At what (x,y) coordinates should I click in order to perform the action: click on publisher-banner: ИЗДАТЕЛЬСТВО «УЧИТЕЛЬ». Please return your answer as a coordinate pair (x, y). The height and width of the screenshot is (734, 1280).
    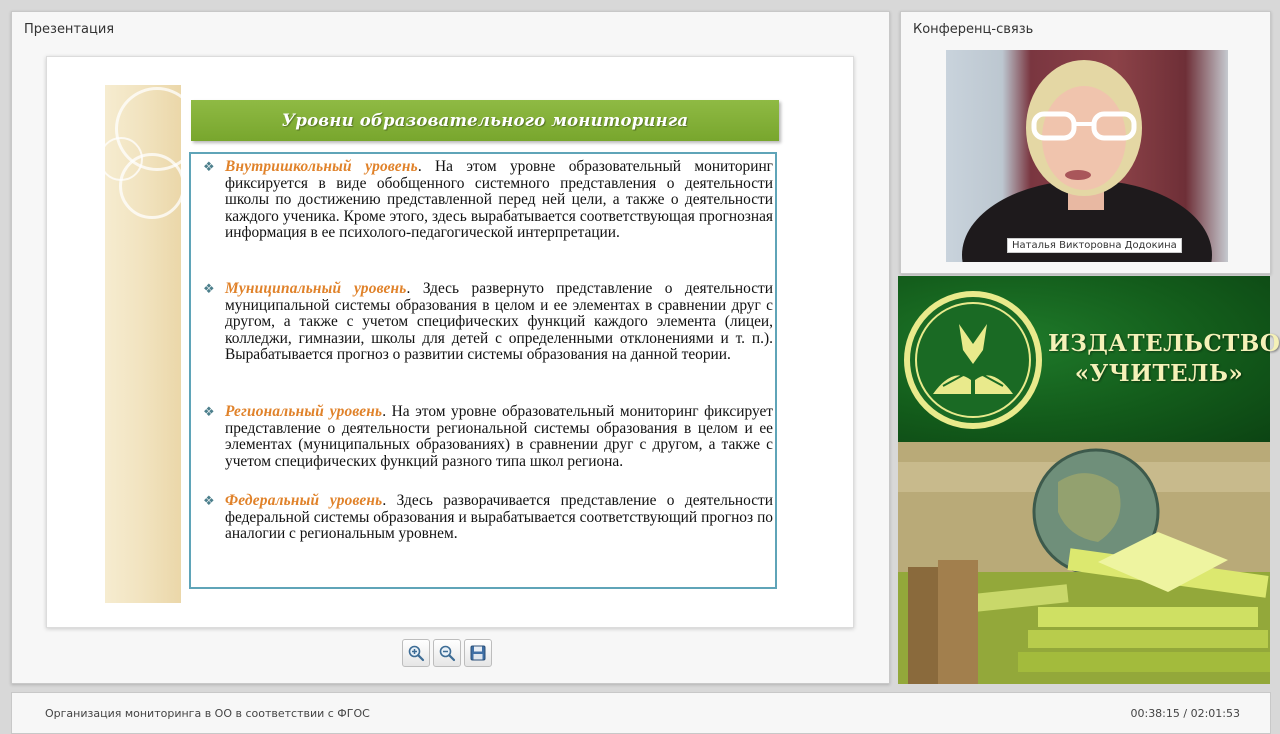
    Looking at the image, I should click on (1089, 359).